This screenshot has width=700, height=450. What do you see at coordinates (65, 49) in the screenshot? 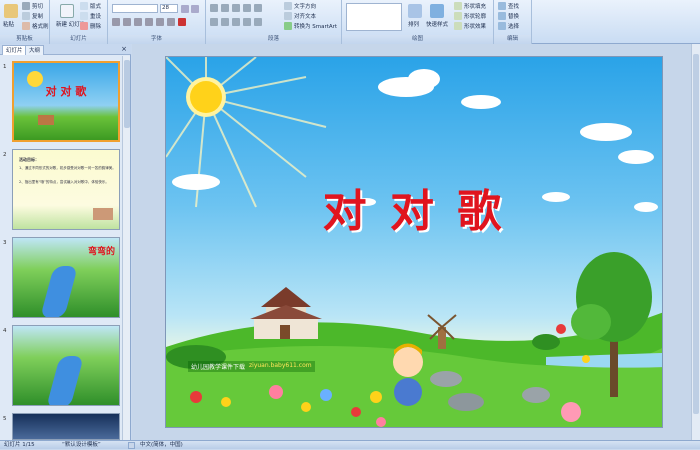
I see `panel-tabs: 幻灯片 大纲 ×` at bounding box center [65, 49].